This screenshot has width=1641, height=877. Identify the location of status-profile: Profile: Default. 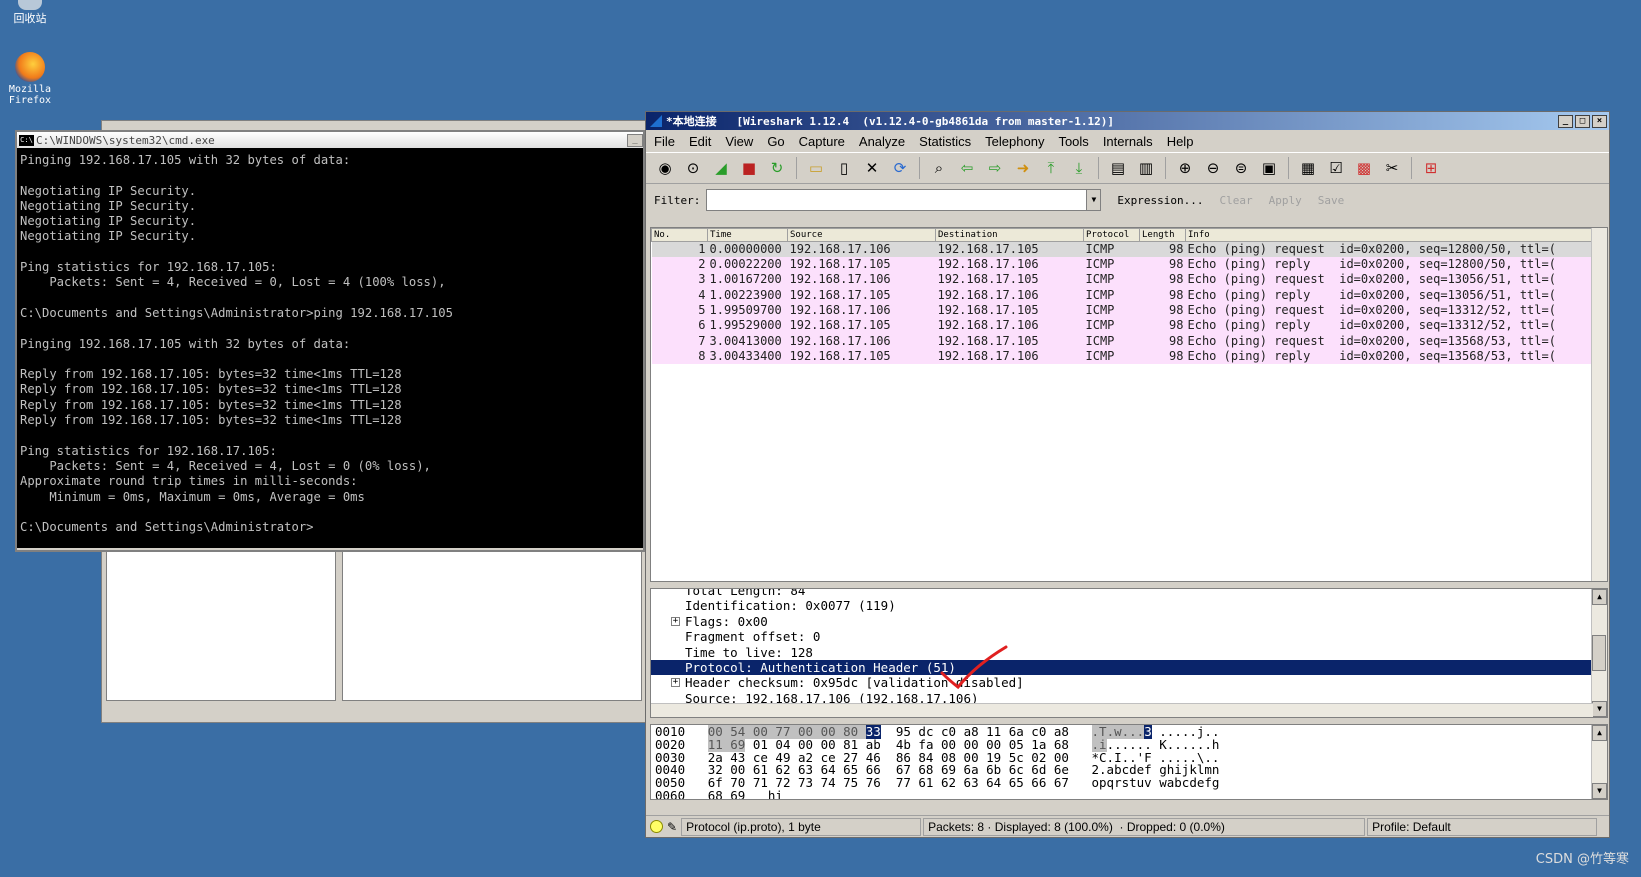
(1482, 826).